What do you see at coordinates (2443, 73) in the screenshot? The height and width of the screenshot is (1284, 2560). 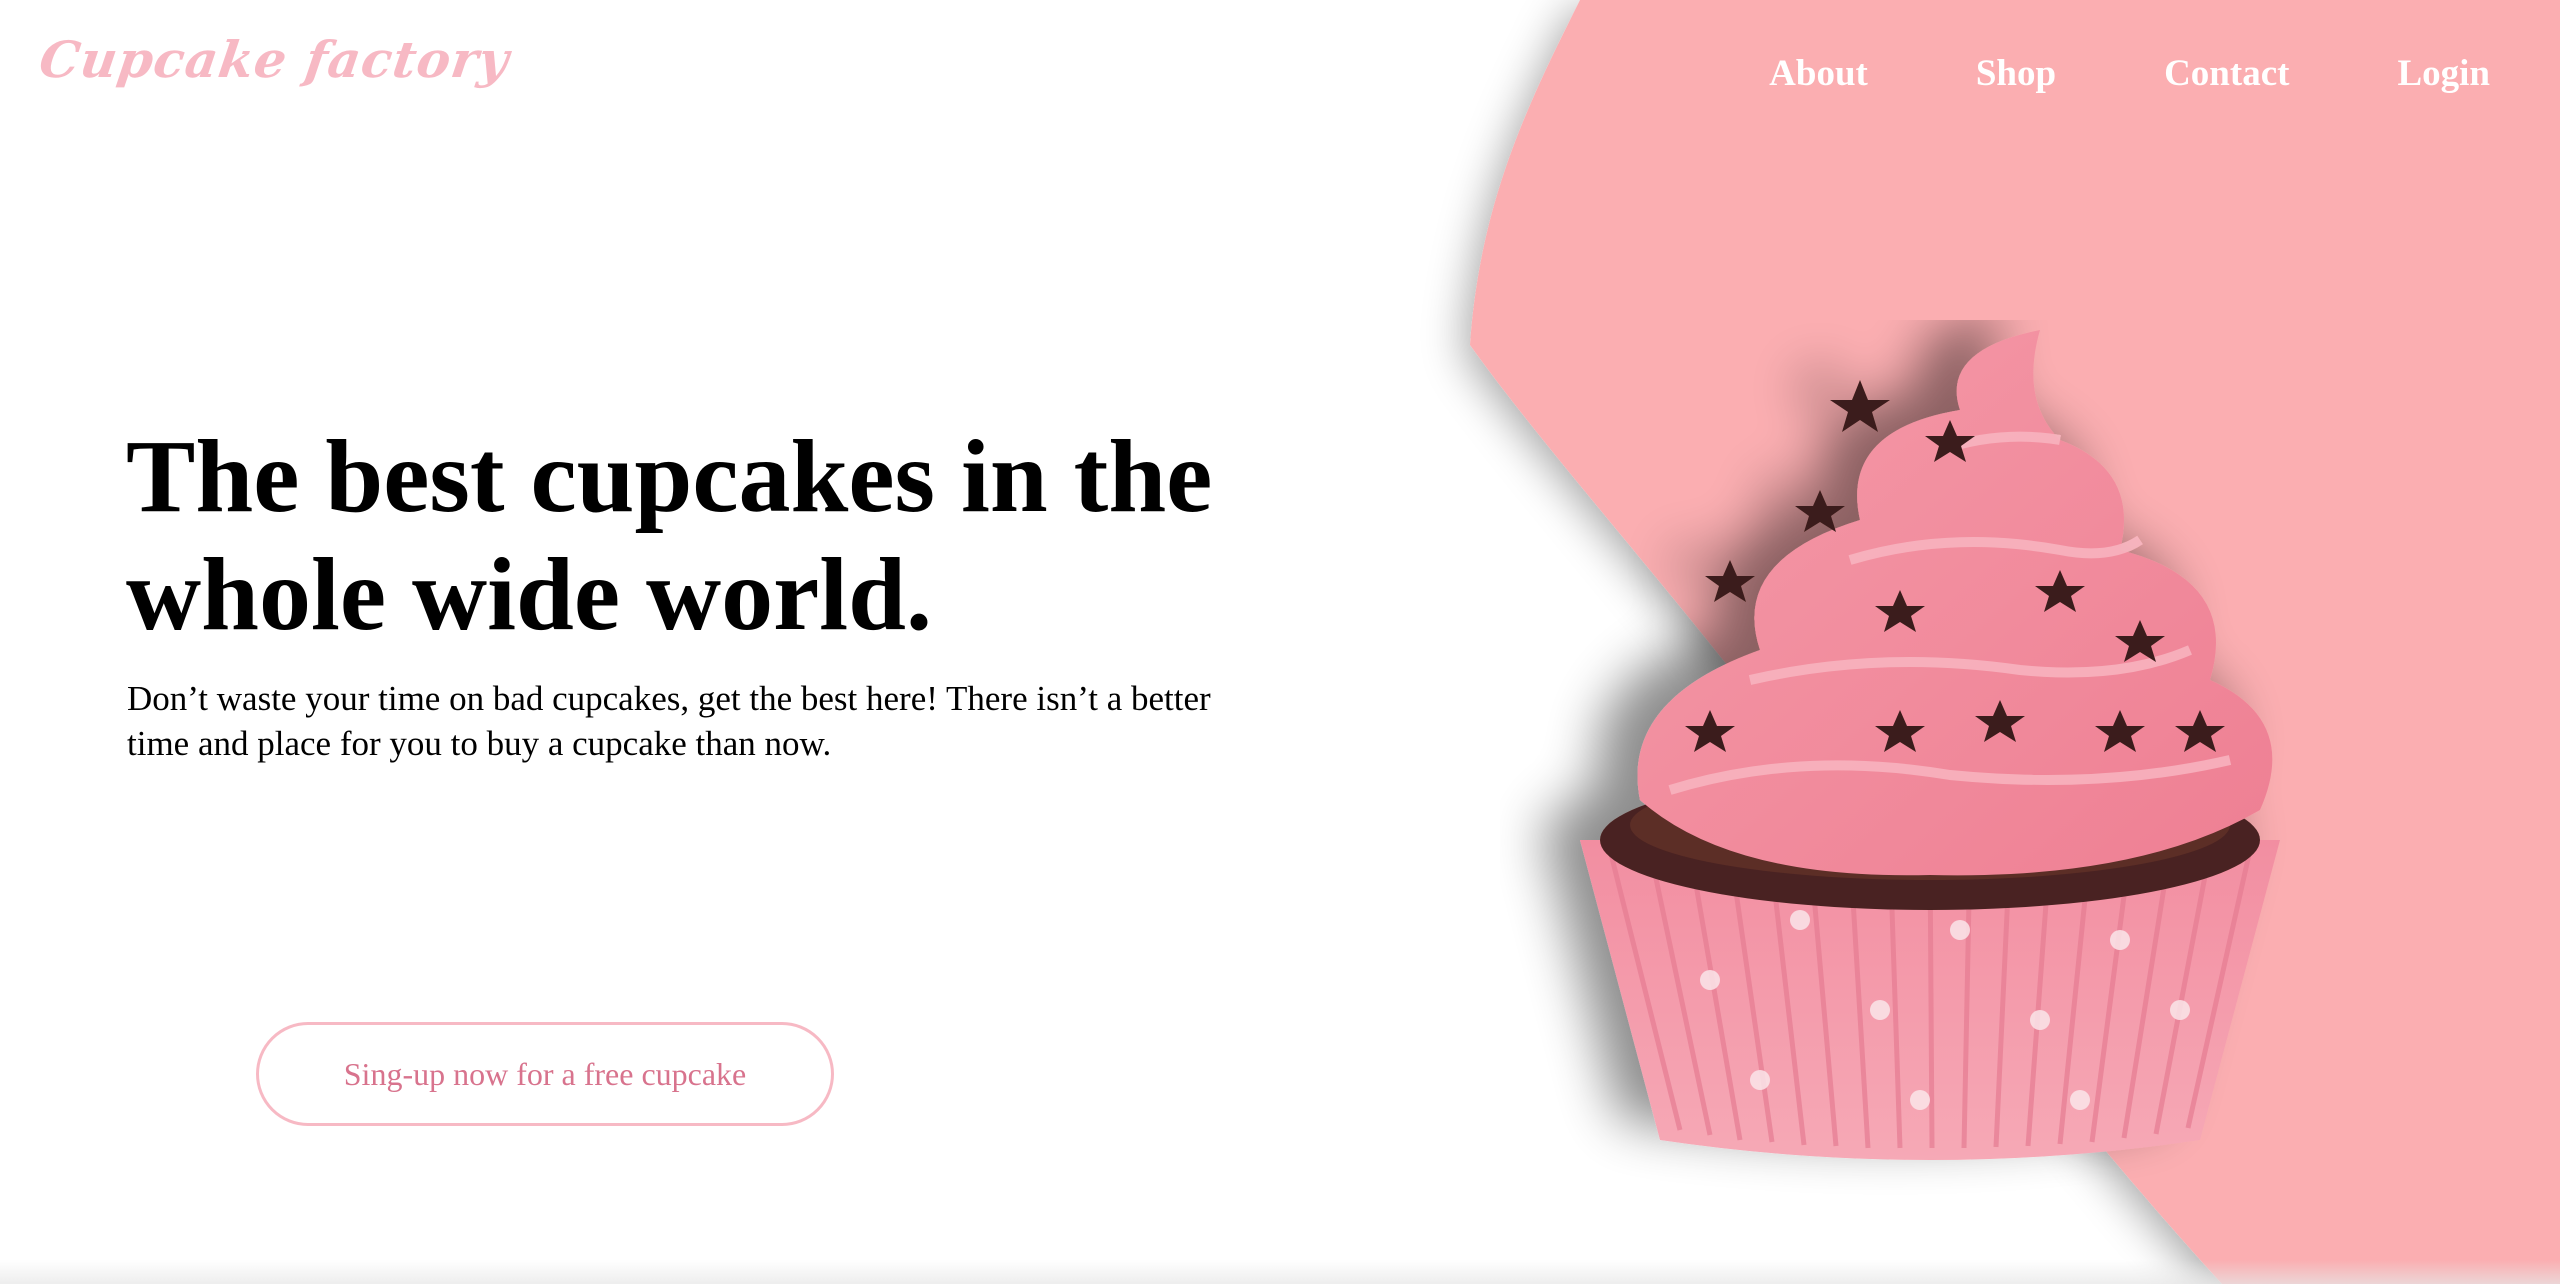 I see `nav-login-link: Login` at bounding box center [2443, 73].